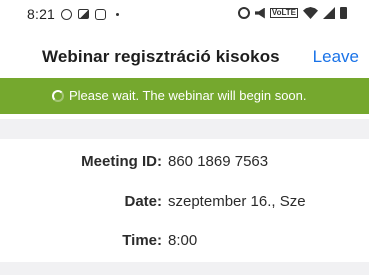 This screenshot has width=369, height=275. What do you see at coordinates (143, 201) in the screenshot?
I see `date-label: Date:` at bounding box center [143, 201].